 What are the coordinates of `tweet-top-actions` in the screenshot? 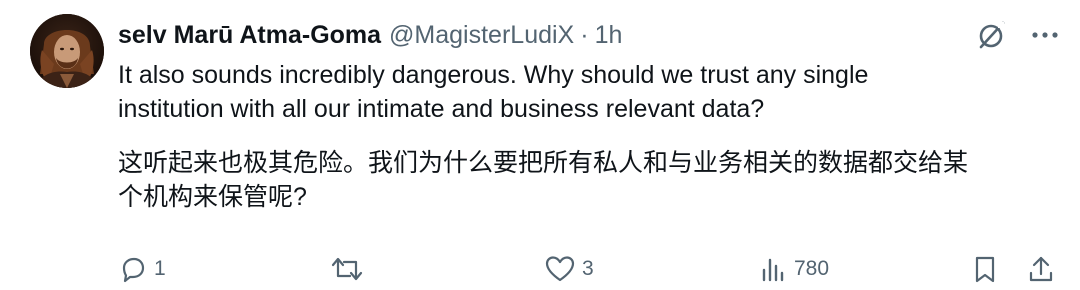 It's located at (1017, 35).